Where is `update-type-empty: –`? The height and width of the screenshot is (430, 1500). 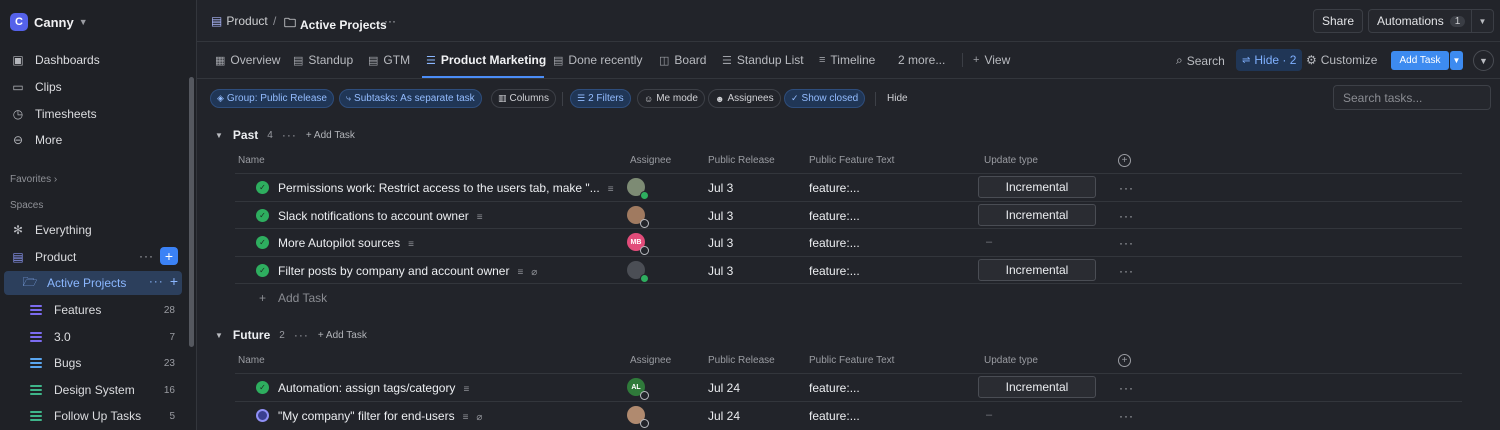
update-type-empty: – is located at coordinates (989, 242).